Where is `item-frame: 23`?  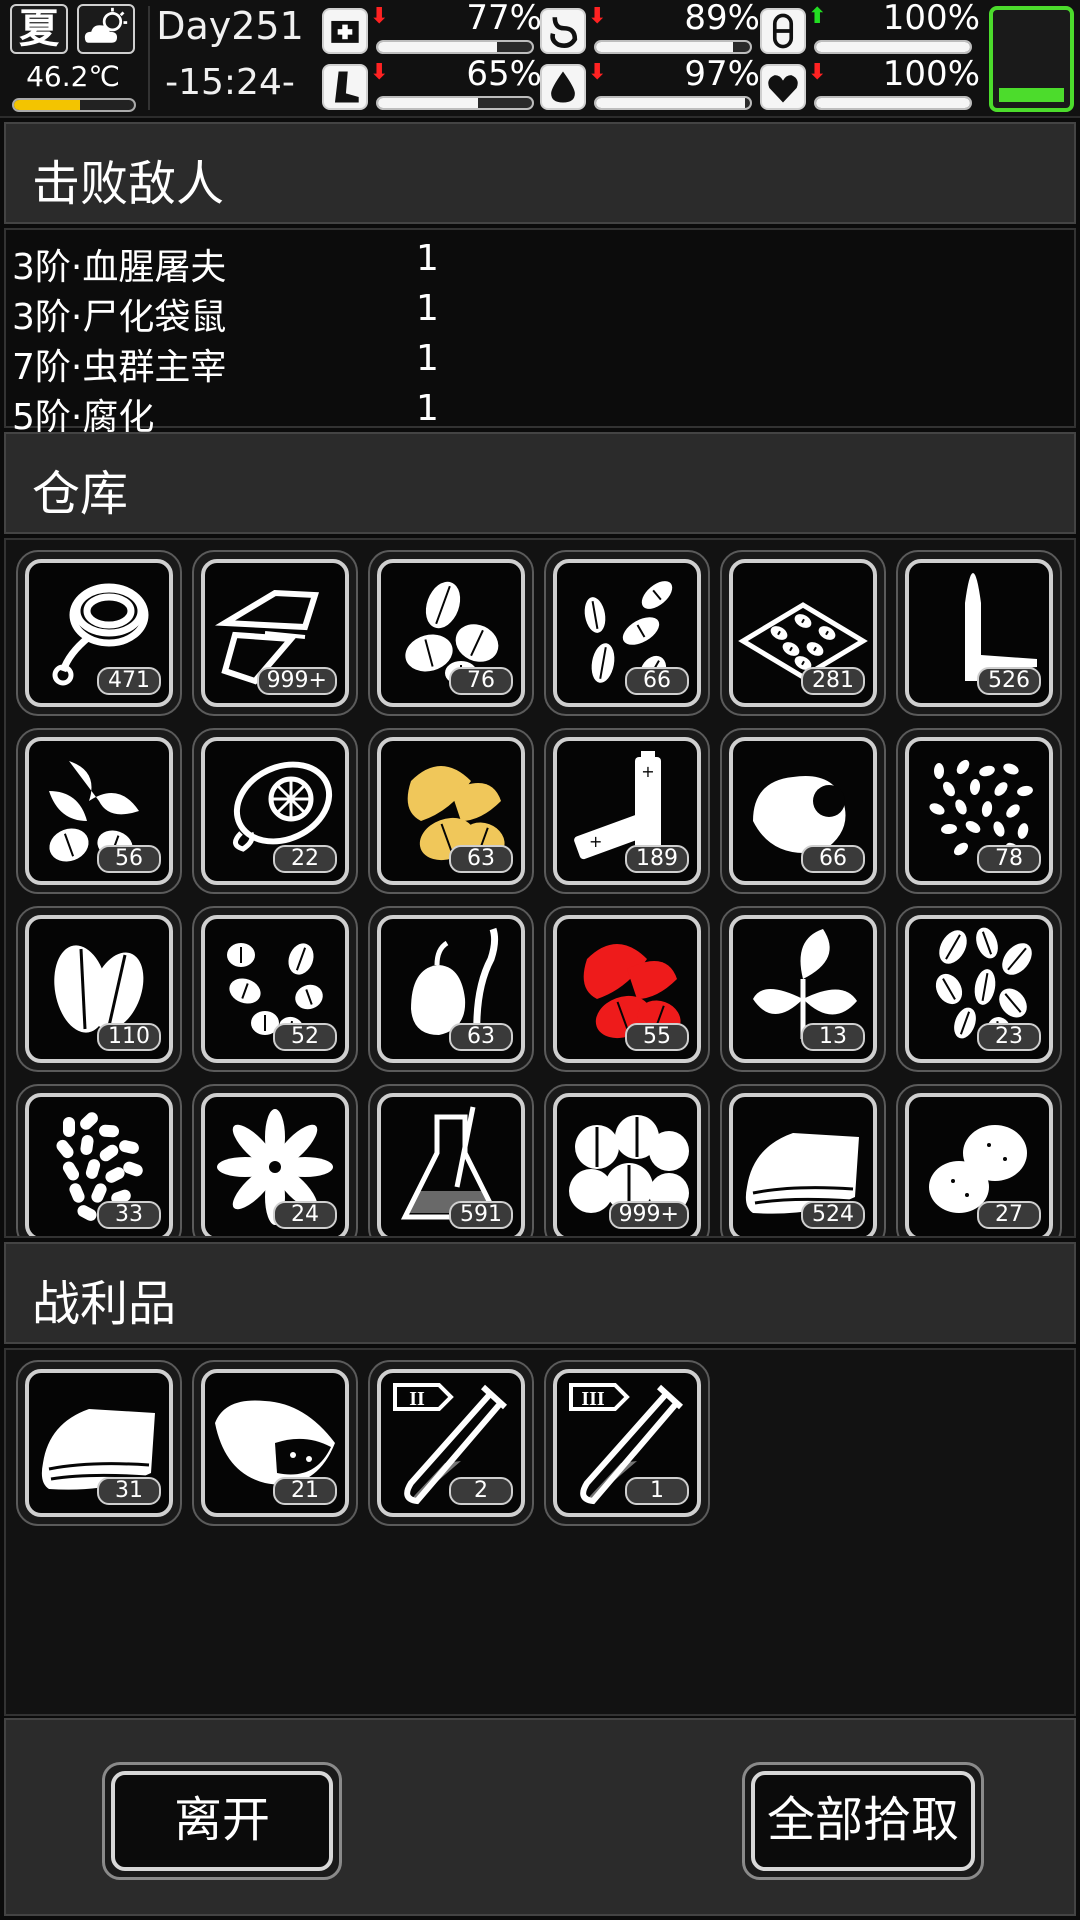 item-frame: 23 is located at coordinates (979, 989).